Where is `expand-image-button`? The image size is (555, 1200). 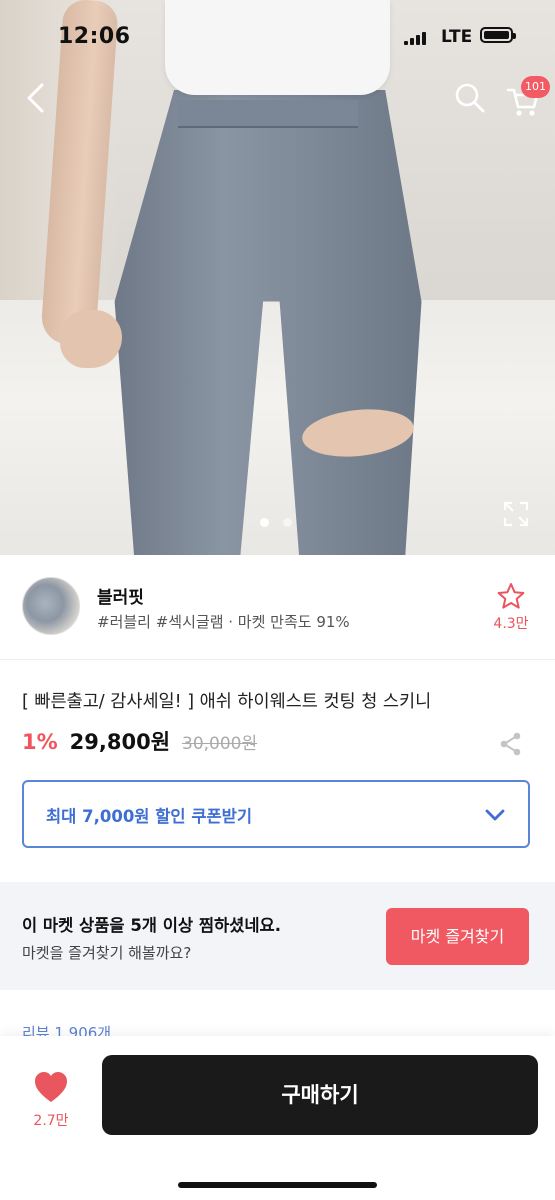
expand-image-button is located at coordinates (516, 514).